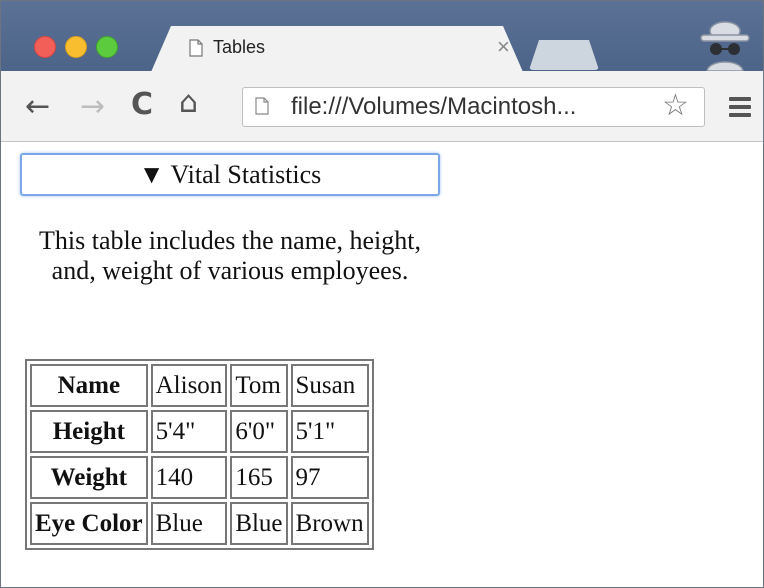 This screenshot has width=764, height=588. I want to click on table-cell: 5'1", so click(329, 431).